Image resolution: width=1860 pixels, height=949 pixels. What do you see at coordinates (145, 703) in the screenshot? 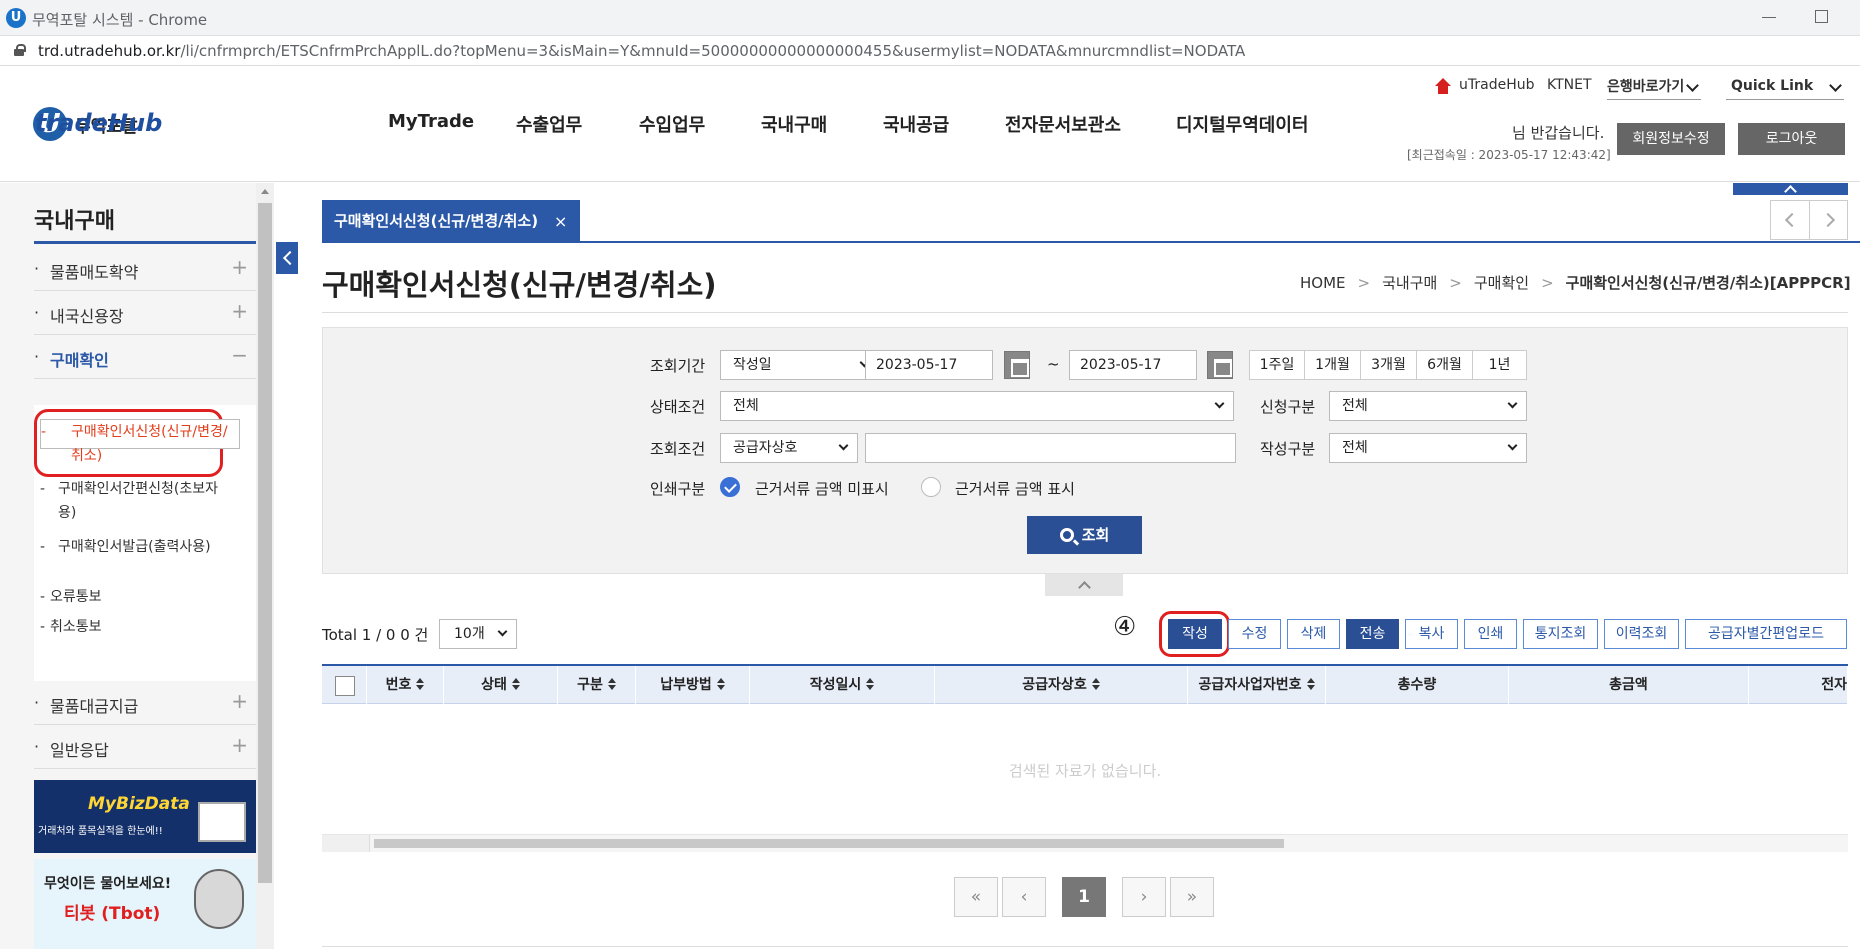
I see `sidebar-item-payment: · 물품대금지급 +` at bounding box center [145, 703].